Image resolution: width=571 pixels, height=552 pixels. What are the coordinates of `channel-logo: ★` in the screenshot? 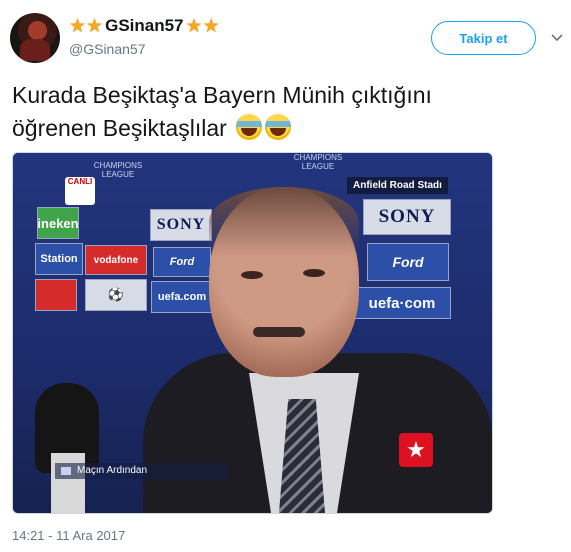 It's located at (416, 450).